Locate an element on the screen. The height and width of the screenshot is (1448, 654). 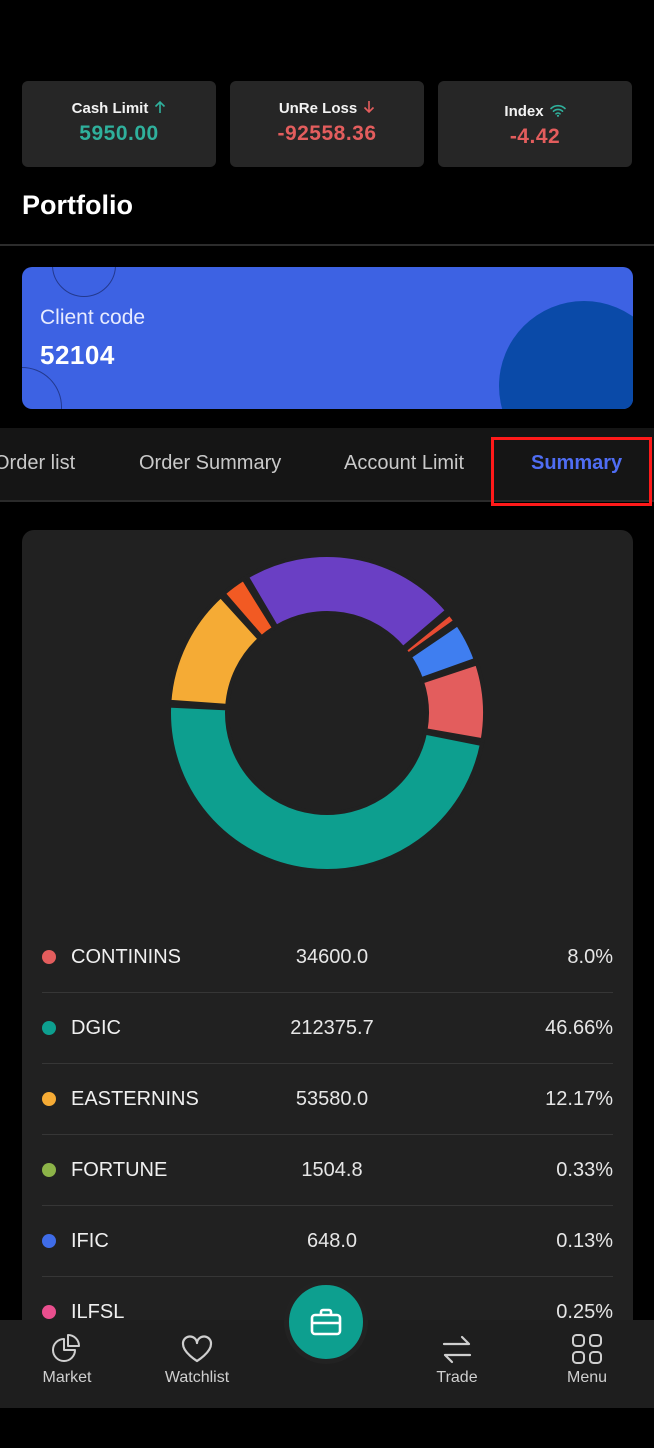
pie-chart-icon is located at coordinates (66, 1348).